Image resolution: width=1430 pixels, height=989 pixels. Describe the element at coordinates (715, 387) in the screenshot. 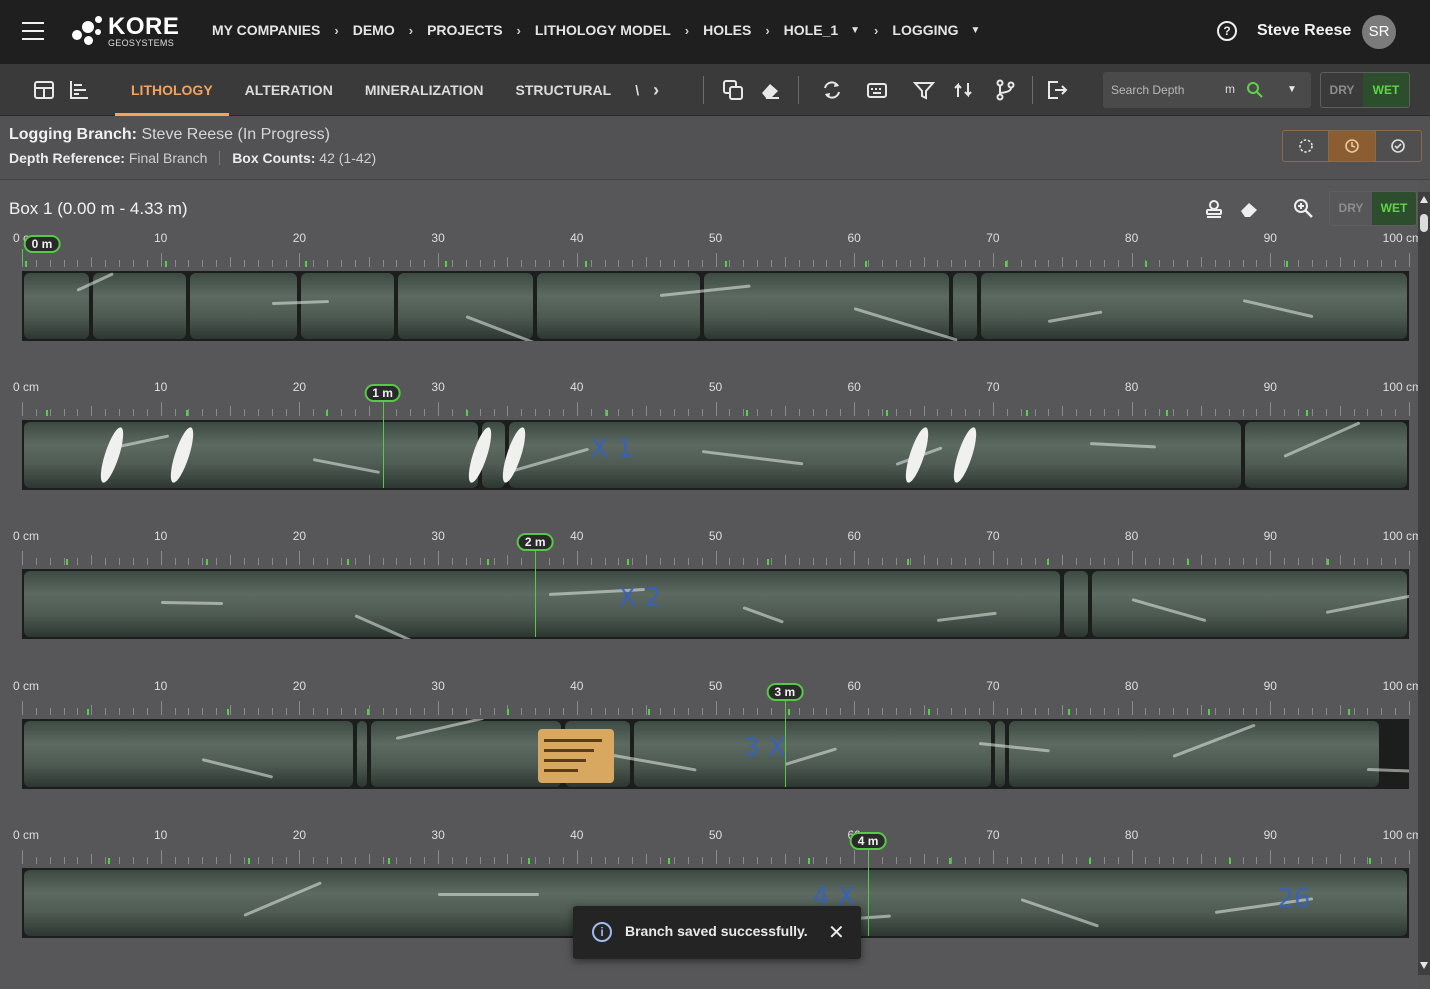

I see `ruler-label: 50` at that location.